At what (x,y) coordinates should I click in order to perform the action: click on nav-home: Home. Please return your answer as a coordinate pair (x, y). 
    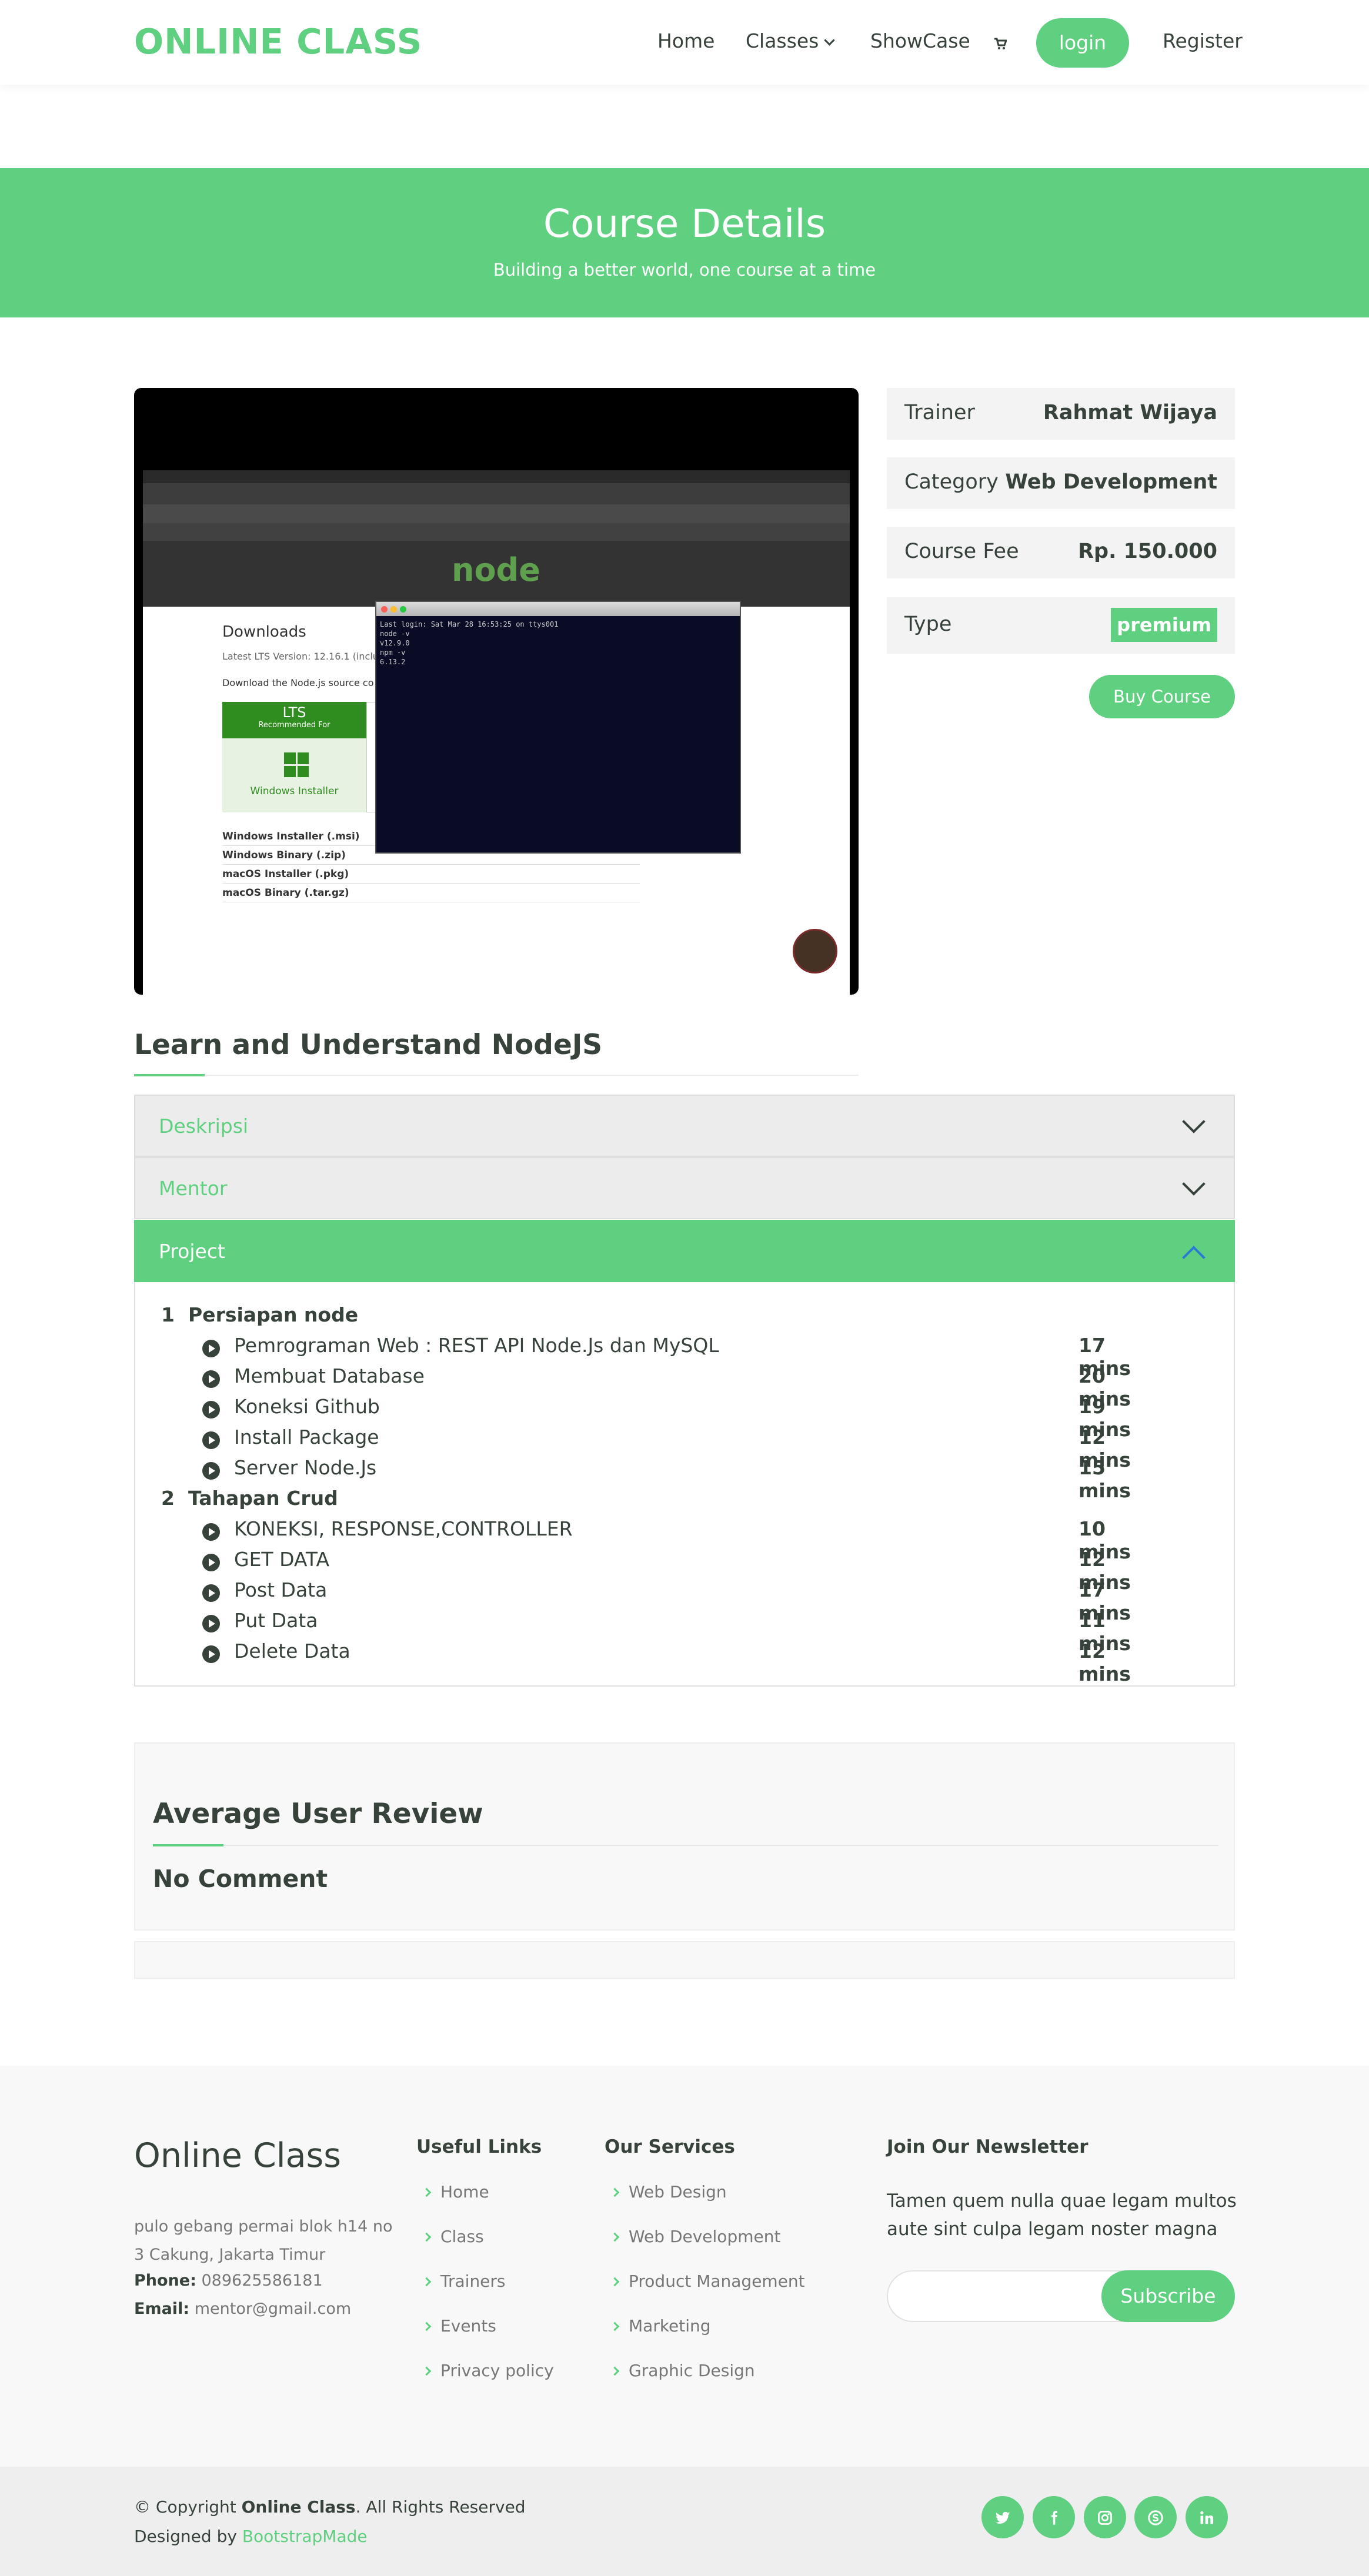
    Looking at the image, I should click on (686, 40).